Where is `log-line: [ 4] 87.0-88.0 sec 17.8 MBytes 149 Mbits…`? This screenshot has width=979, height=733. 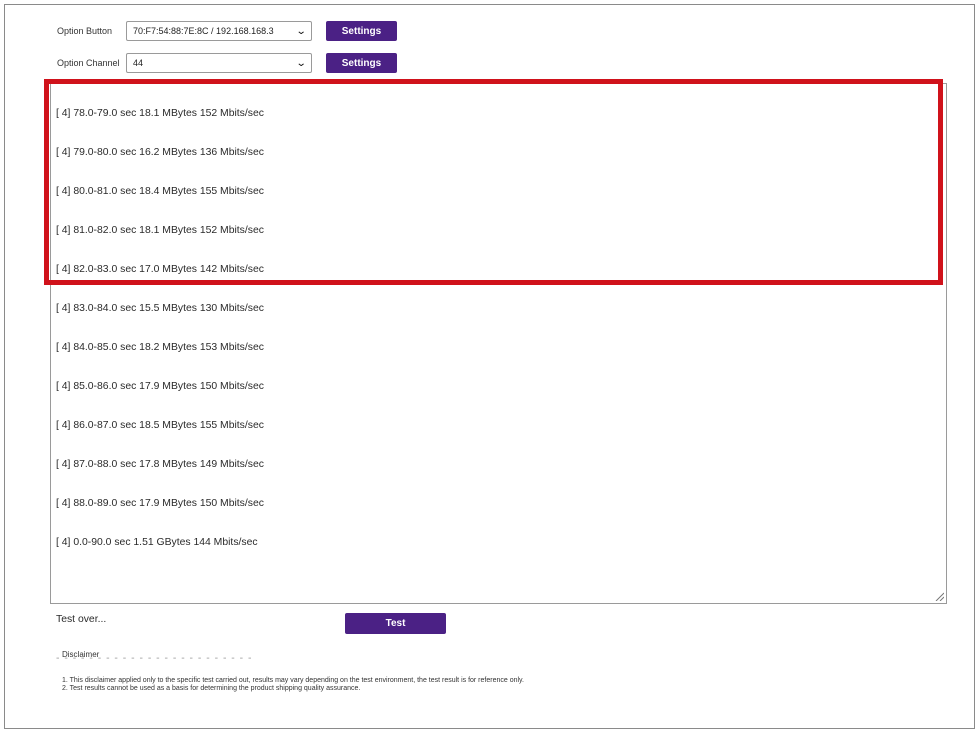
log-line: [ 4] 87.0-88.0 sec 17.8 MBytes 149 Mbits… is located at coordinates (160, 464).